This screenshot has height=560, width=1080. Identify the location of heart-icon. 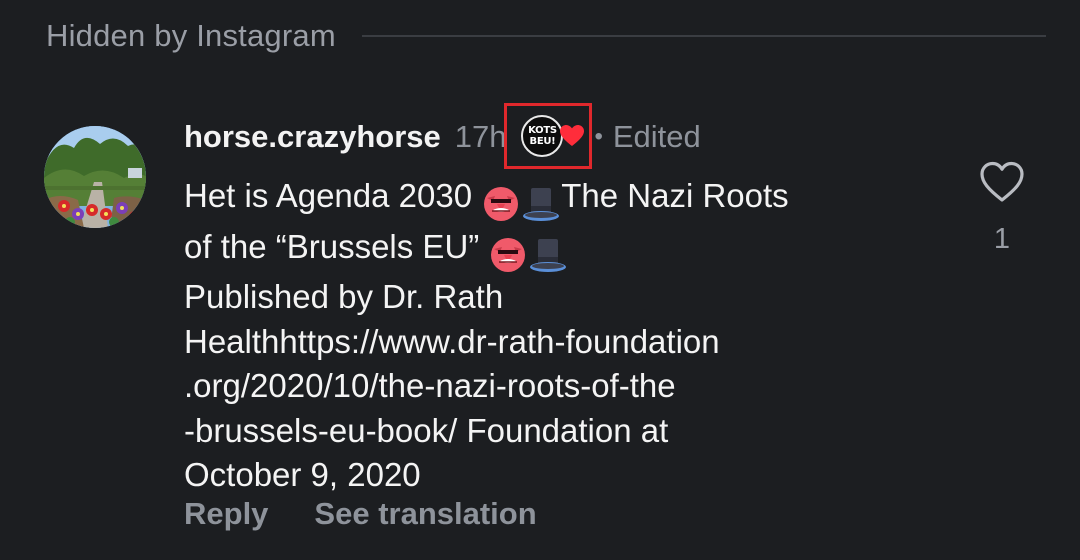
(572, 135).